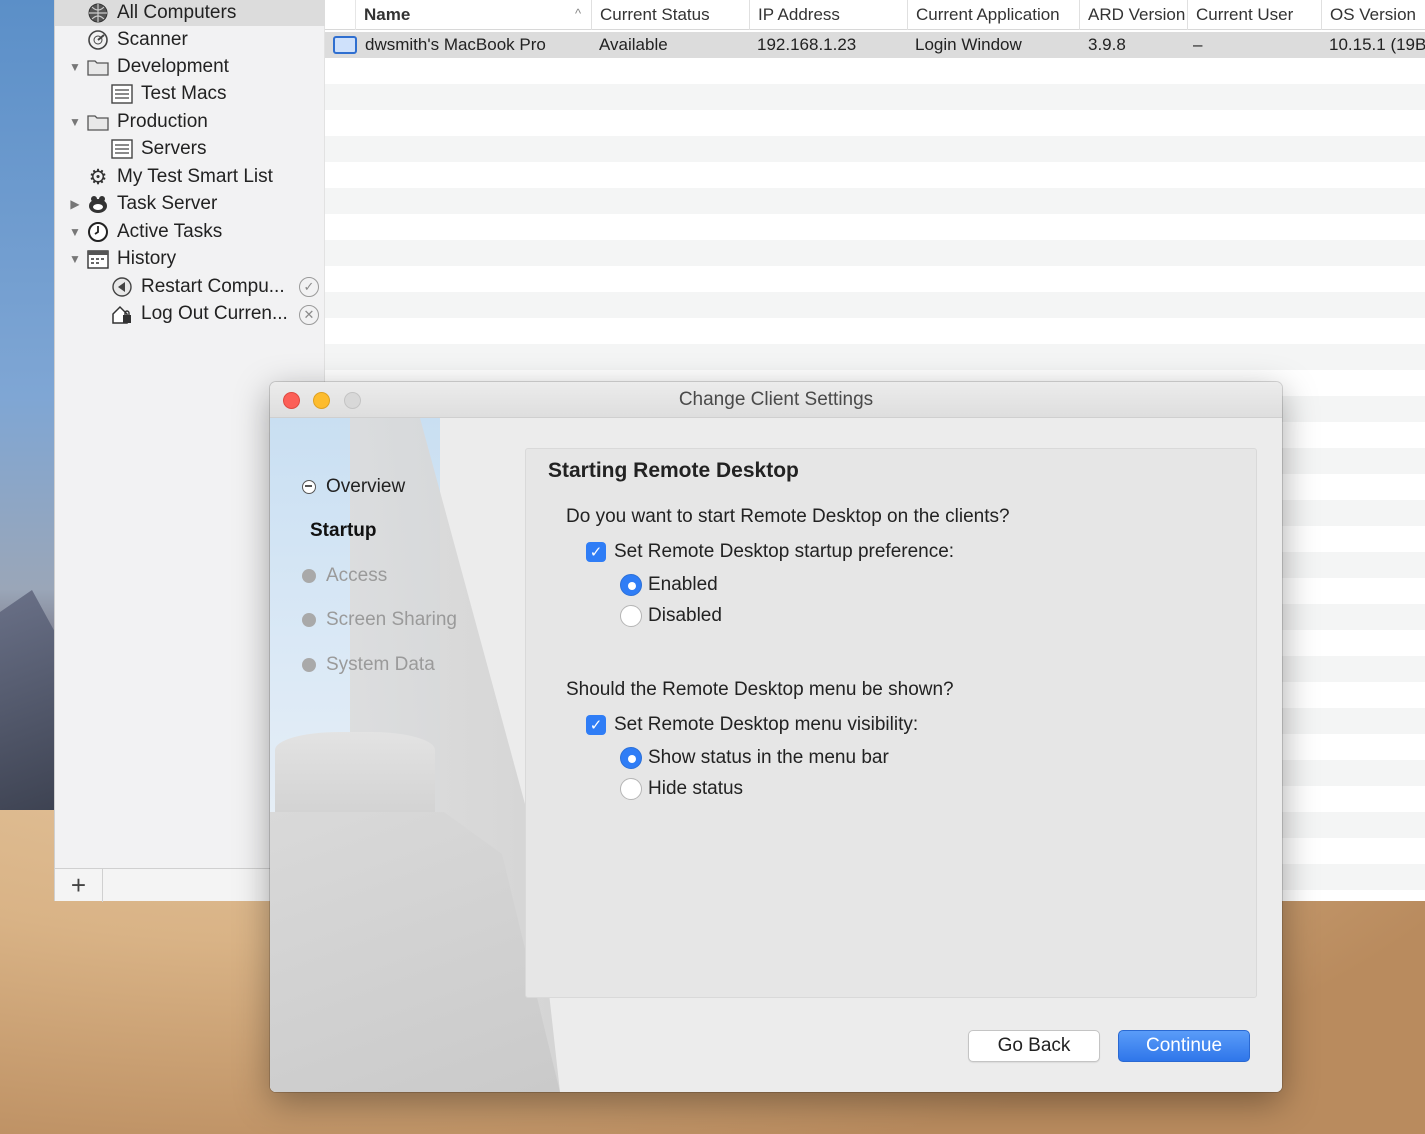  What do you see at coordinates (98, 259) in the screenshot?
I see `calendar-icon` at bounding box center [98, 259].